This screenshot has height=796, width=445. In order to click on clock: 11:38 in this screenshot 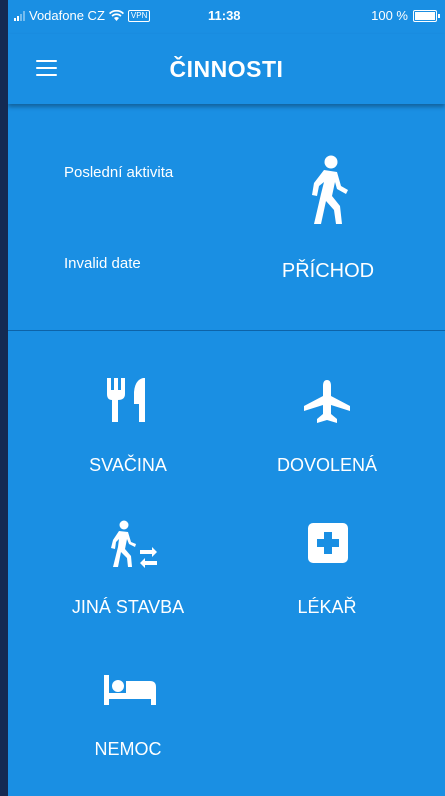, I will do `click(224, 15)`.